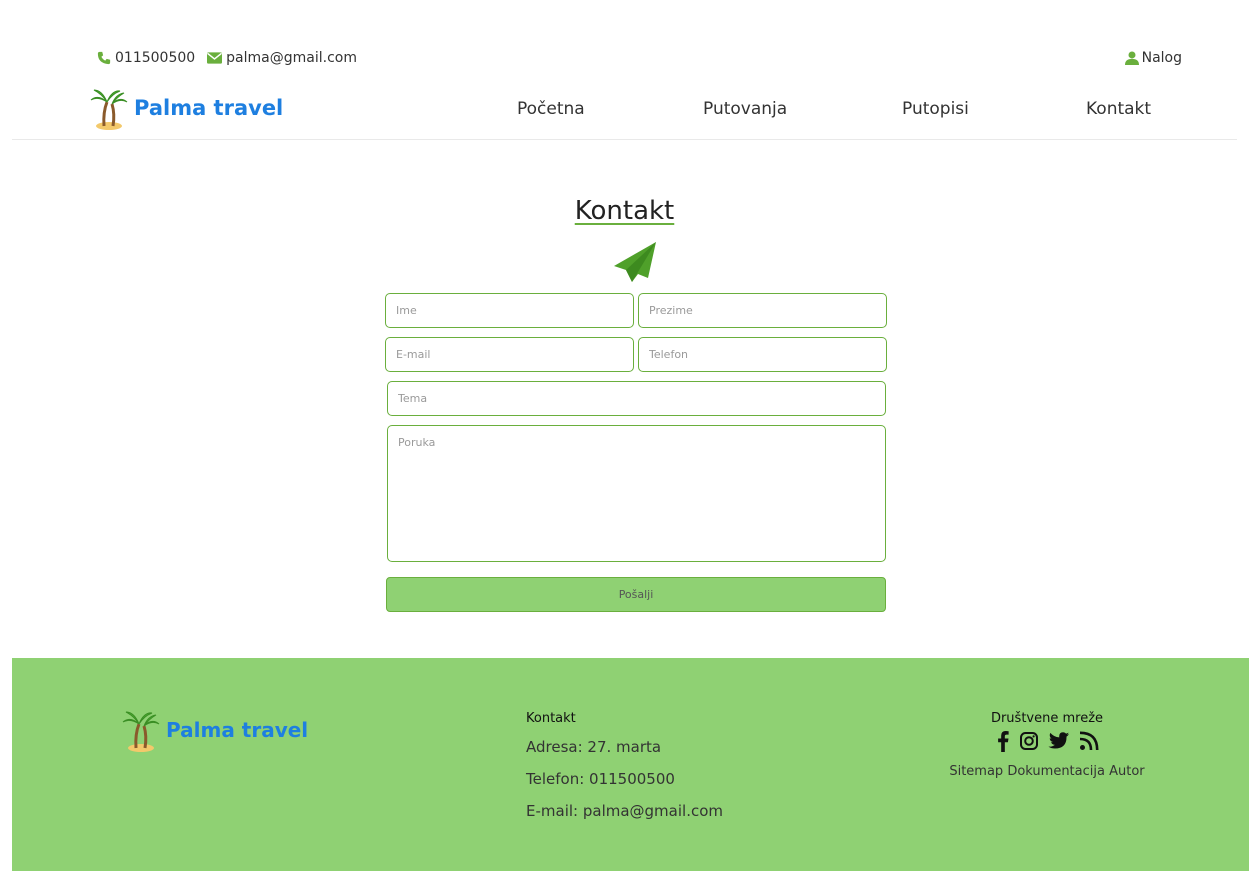  I want to click on subject-input, so click(636, 398).